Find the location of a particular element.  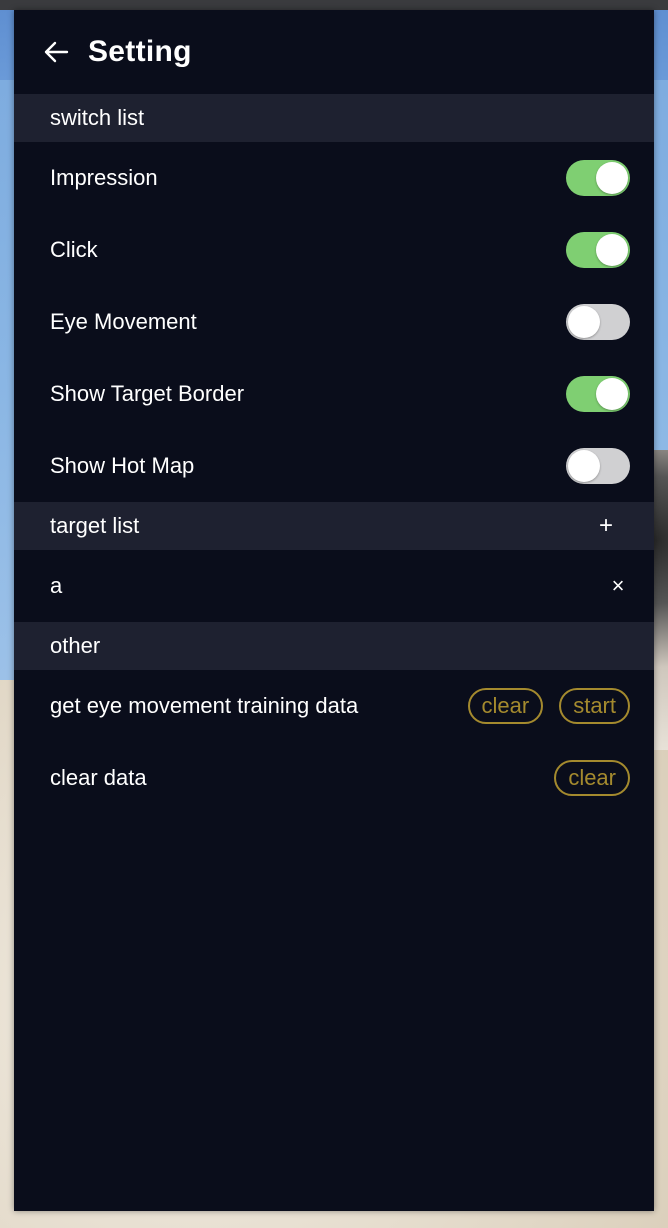

click-toggle is located at coordinates (598, 250).